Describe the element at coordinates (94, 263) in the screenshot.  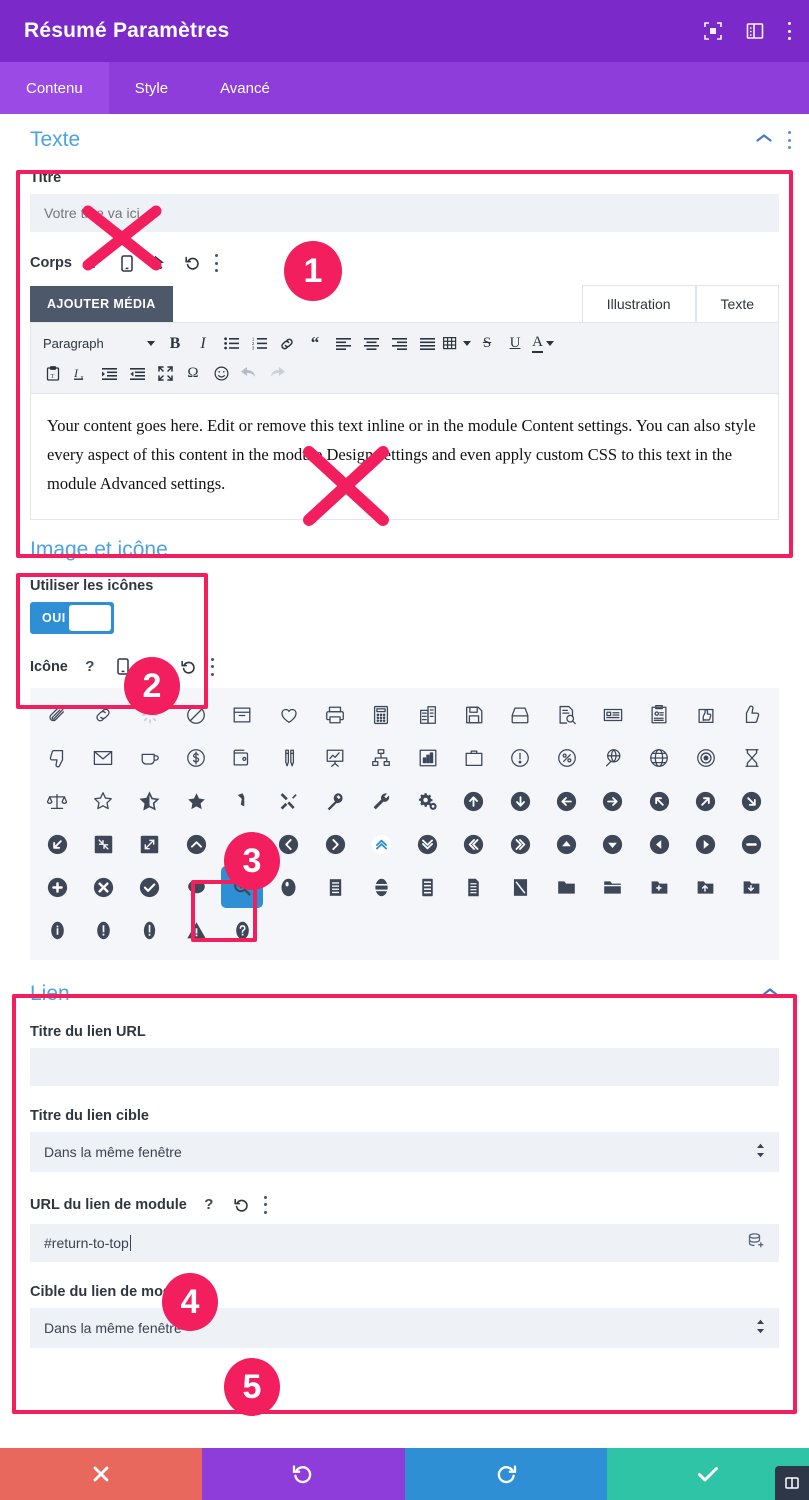
I see `help-icon: ?` at that location.